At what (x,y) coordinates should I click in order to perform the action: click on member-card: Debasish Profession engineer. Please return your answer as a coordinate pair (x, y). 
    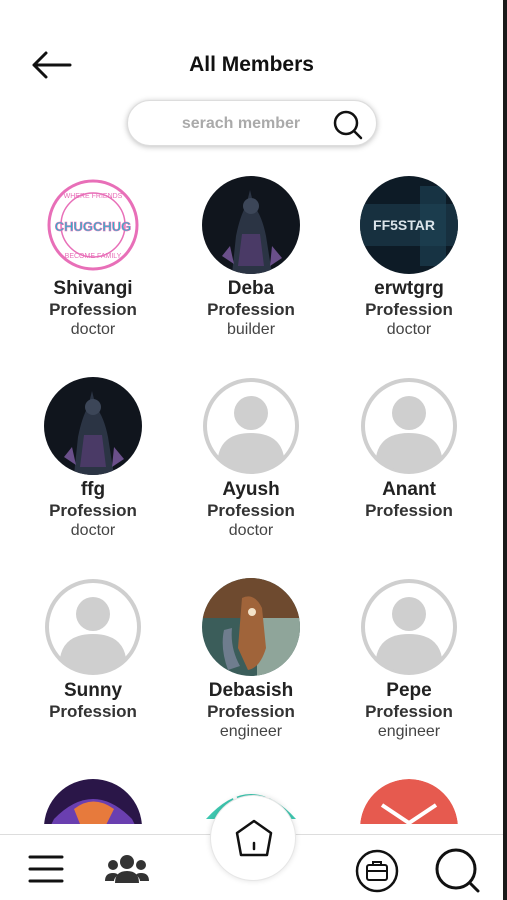
    Looking at the image, I should click on (251, 660).